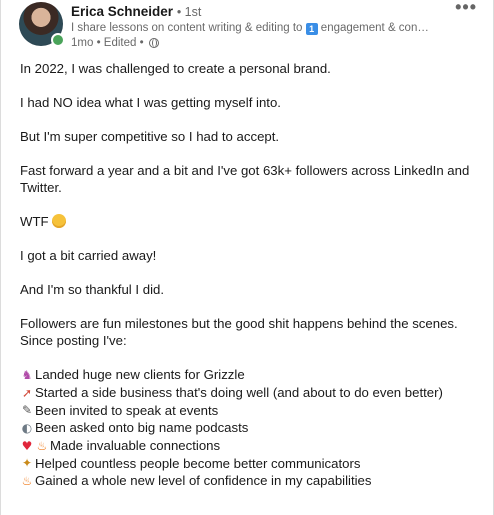  What do you see at coordinates (27, 463) in the screenshot?
I see `party-popper-icon: ✦` at bounding box center [27, 463].